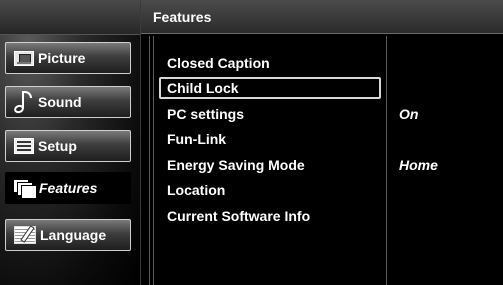 The width and height of the screenshot is (503, 285). I want to click on menu-item-pc-settings: PC settings, so click(270, 114).